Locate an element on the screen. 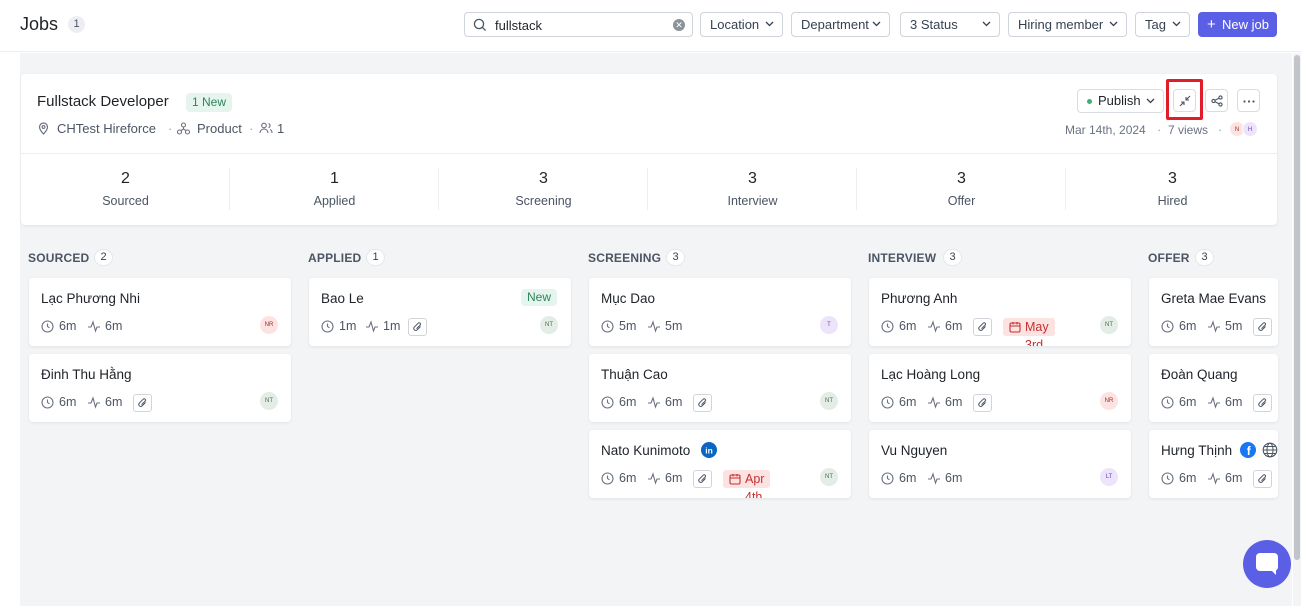 The image size is (1301, 606). candidate-name: Hưng Thịnh is located at coordinates (1196, 450).